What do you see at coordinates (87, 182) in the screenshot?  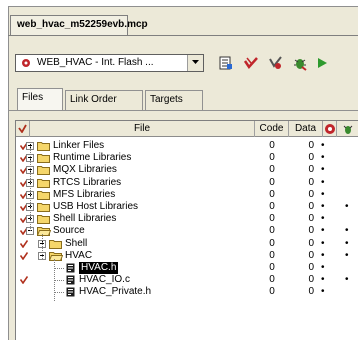 I see `file-name: RTCS Libraries` at bounding box center [87, 182].